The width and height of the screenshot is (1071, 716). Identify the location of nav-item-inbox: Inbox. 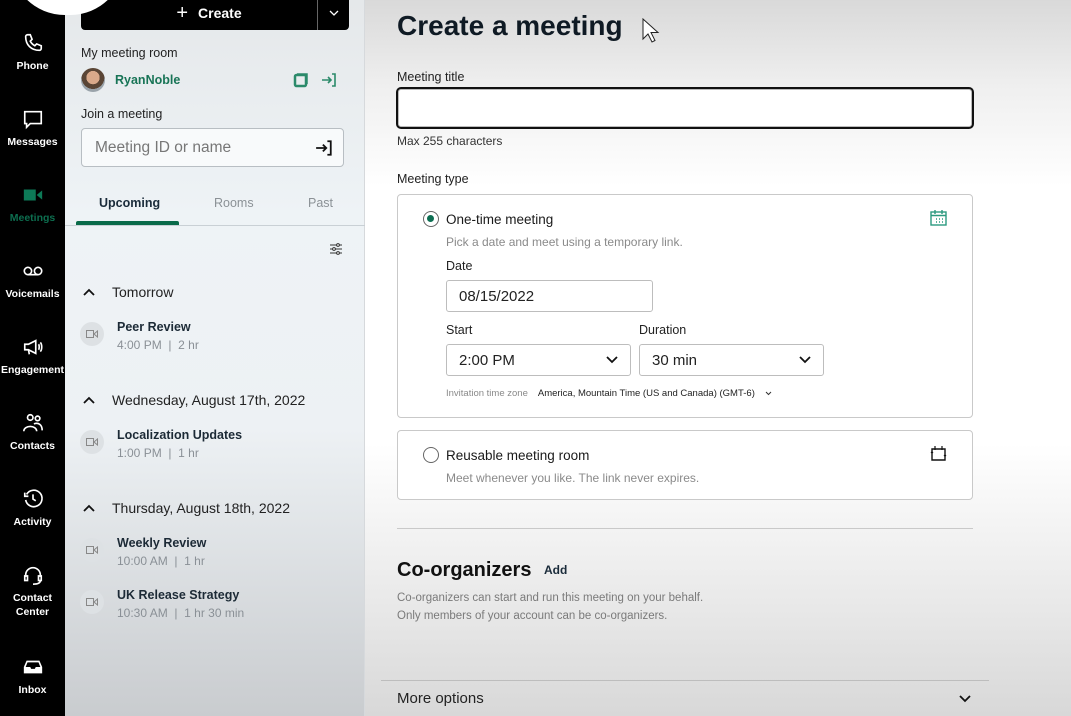
(32, 676).